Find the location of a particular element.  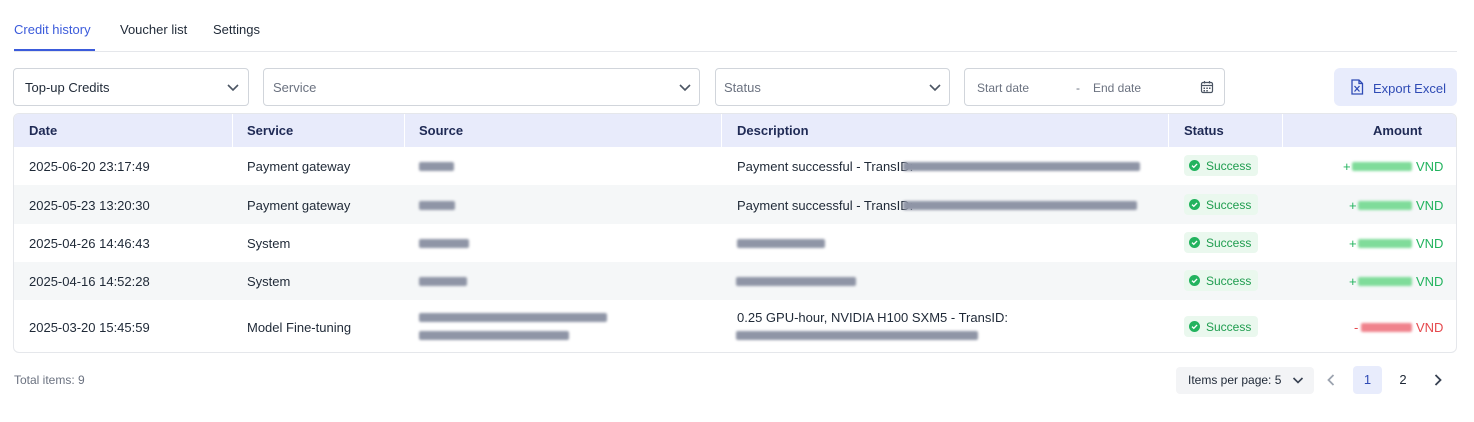

active-tab-indicator is located at coordinates (54, 50).